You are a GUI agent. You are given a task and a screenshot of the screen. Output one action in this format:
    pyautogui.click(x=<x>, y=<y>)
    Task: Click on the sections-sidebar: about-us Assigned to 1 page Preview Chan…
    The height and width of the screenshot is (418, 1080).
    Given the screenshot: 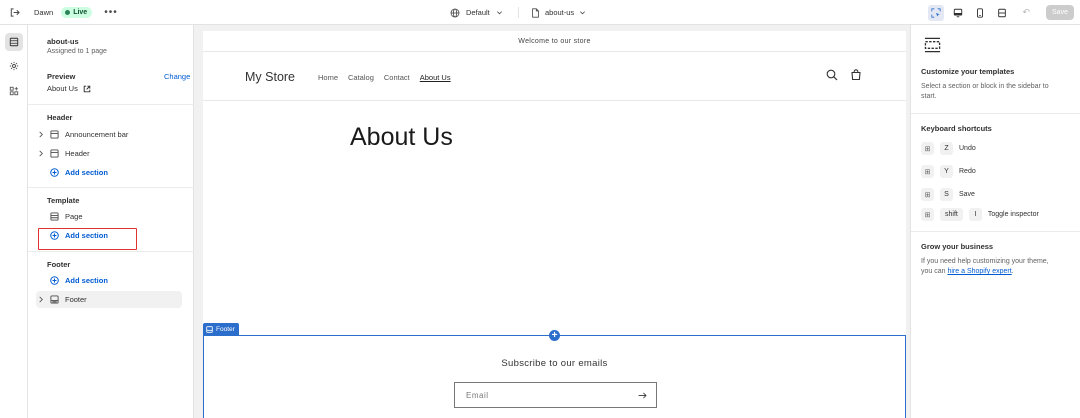 What is the action you would take?
    pyautogui.click(x=111, y=221)
    